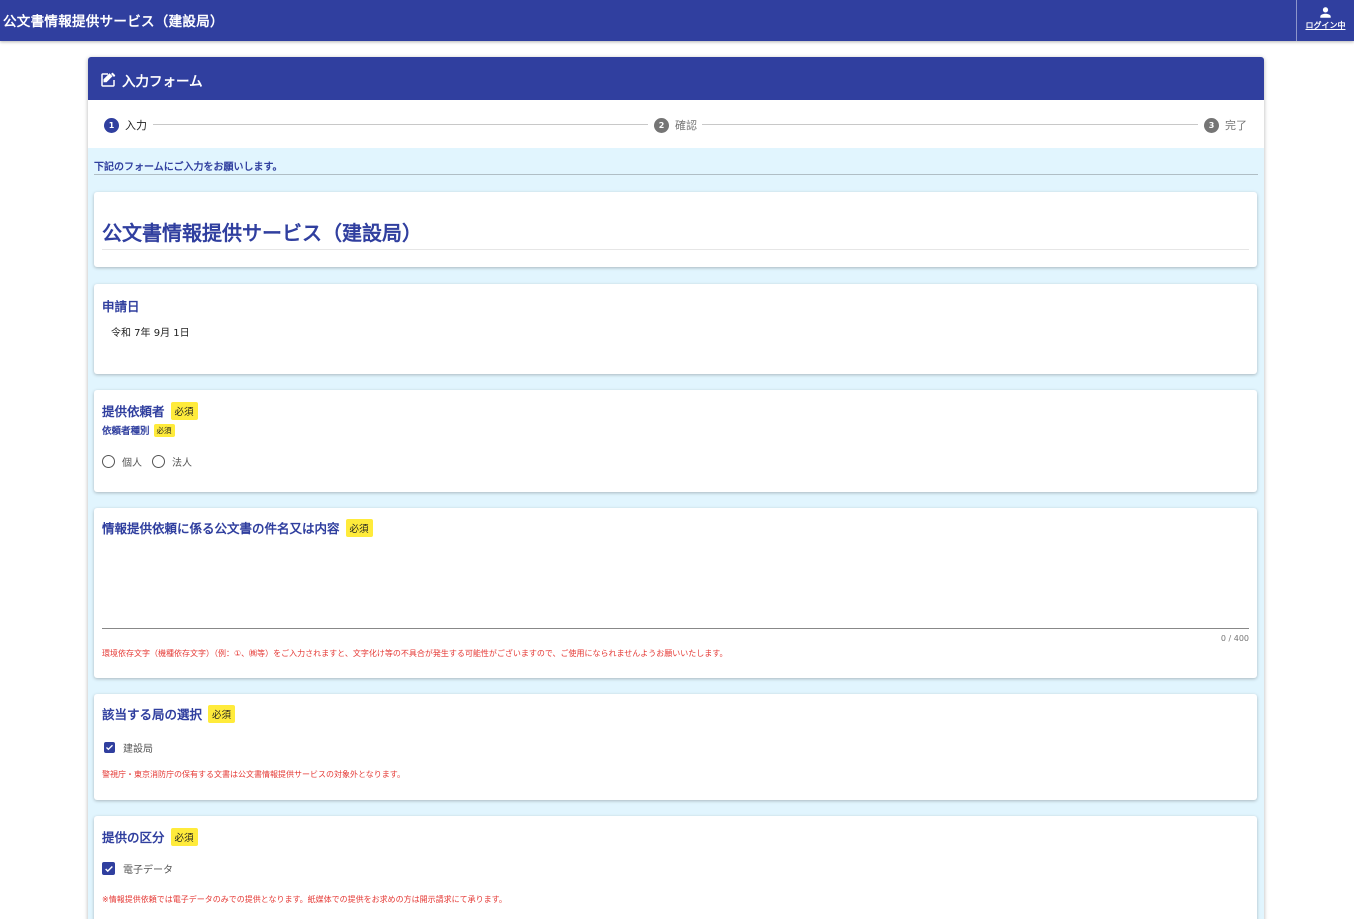  What do you see at coordinates (113, 22) in the screenshot?
I see `app-title: 公文書情報提供サービス（建設局）` at bounding box center [113, 22].